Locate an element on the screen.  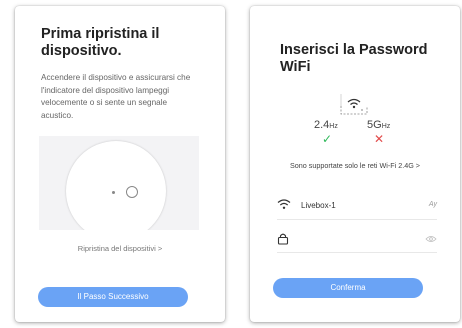
switch-network-button: Ay is located at coordinates (433, 204).